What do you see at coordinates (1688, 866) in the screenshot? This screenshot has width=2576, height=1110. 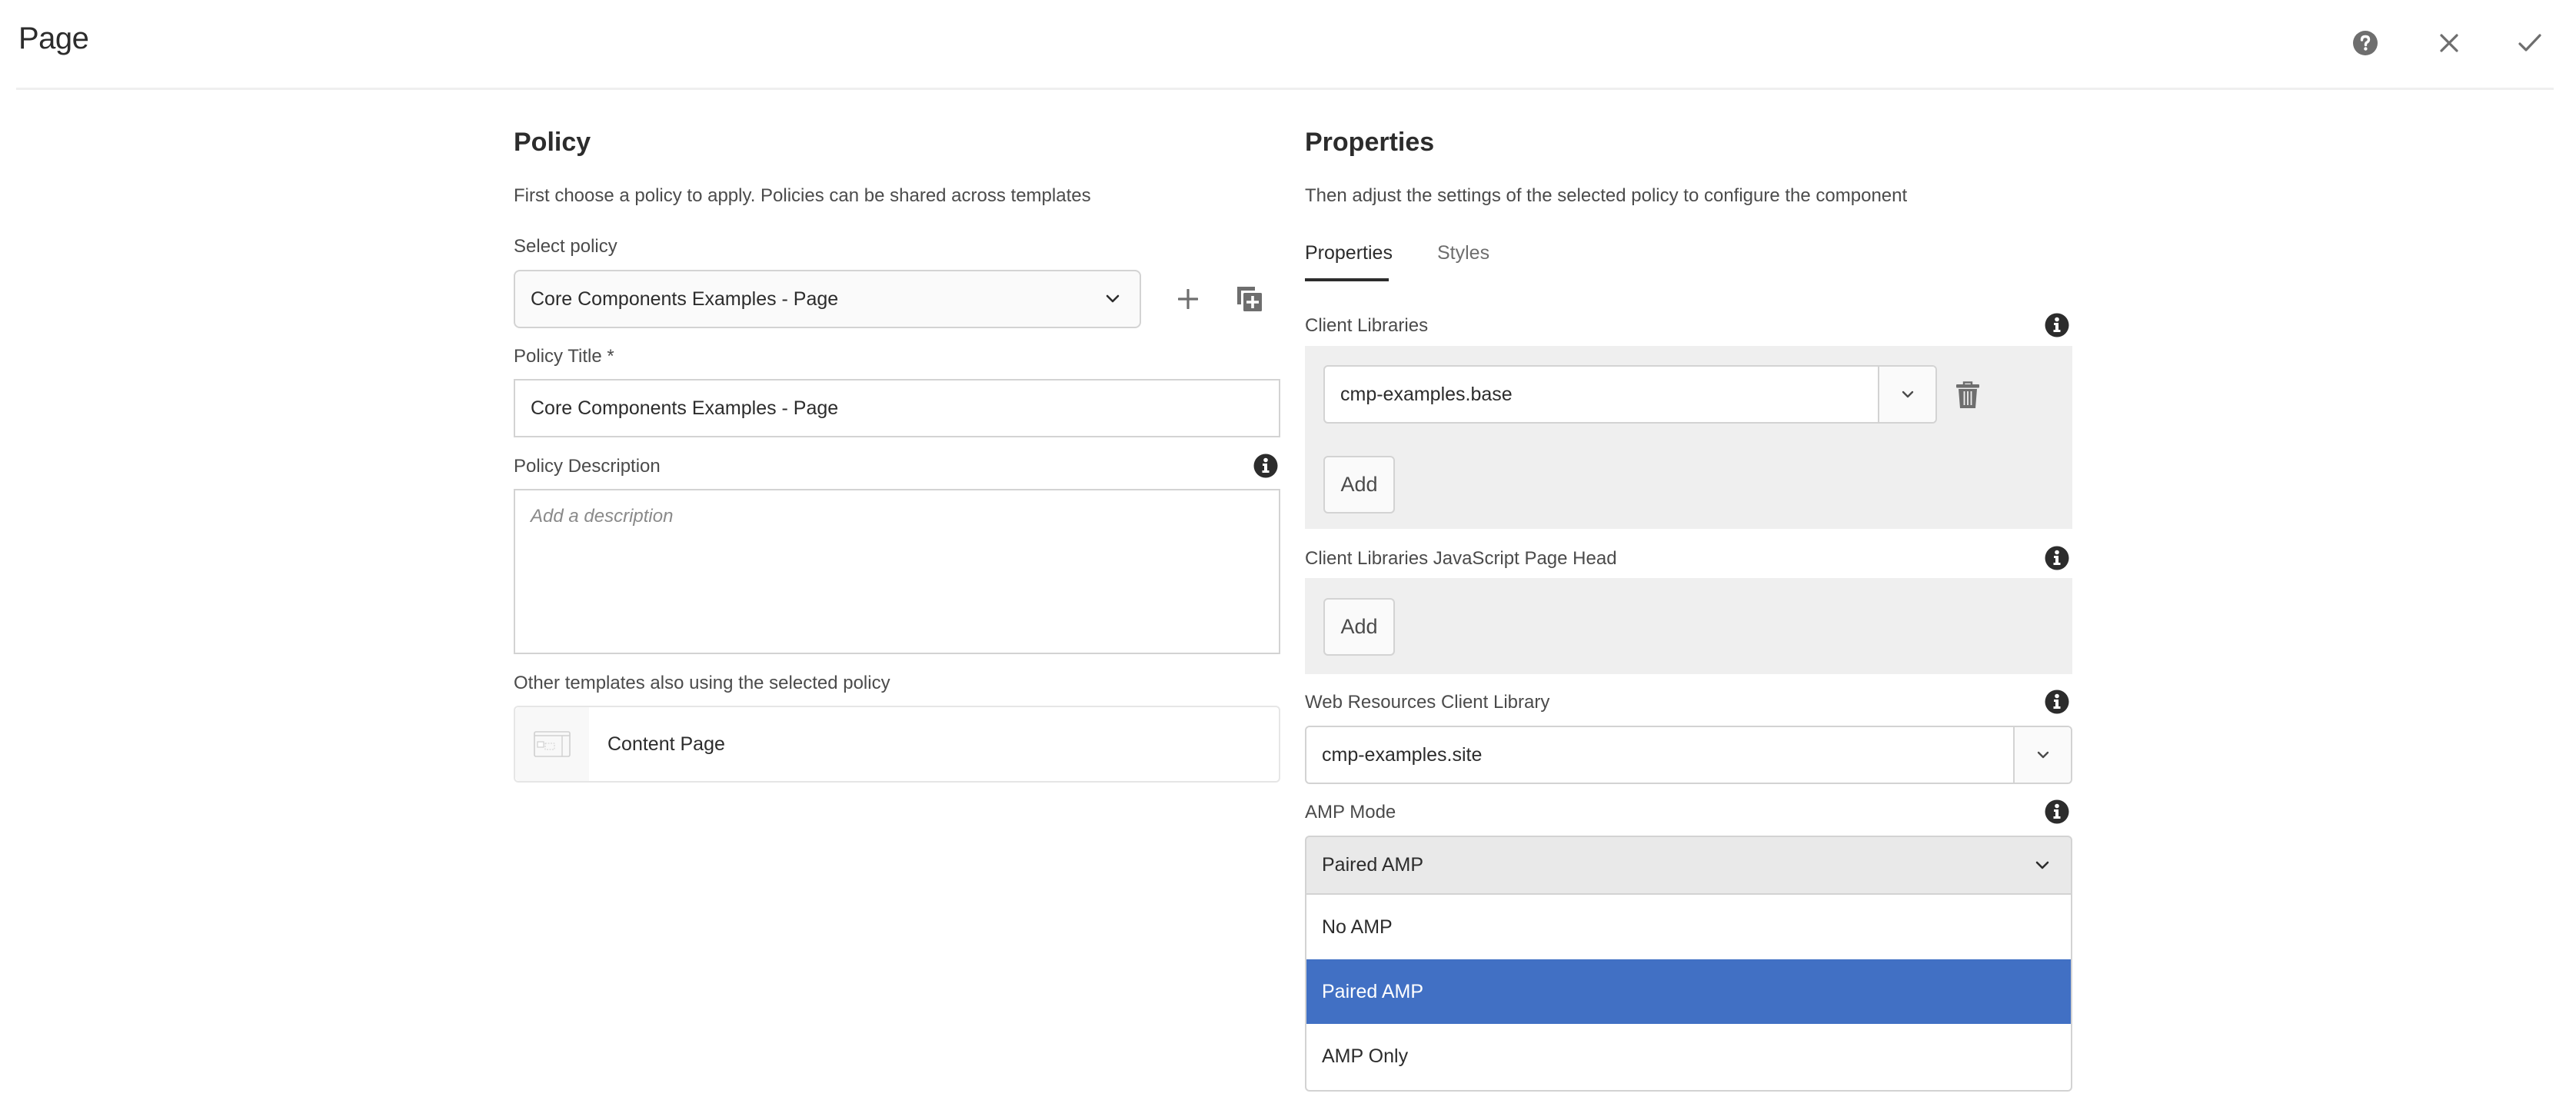 I see `amp-mode-select: Paired AMP` at bounding box center [1688, 866].